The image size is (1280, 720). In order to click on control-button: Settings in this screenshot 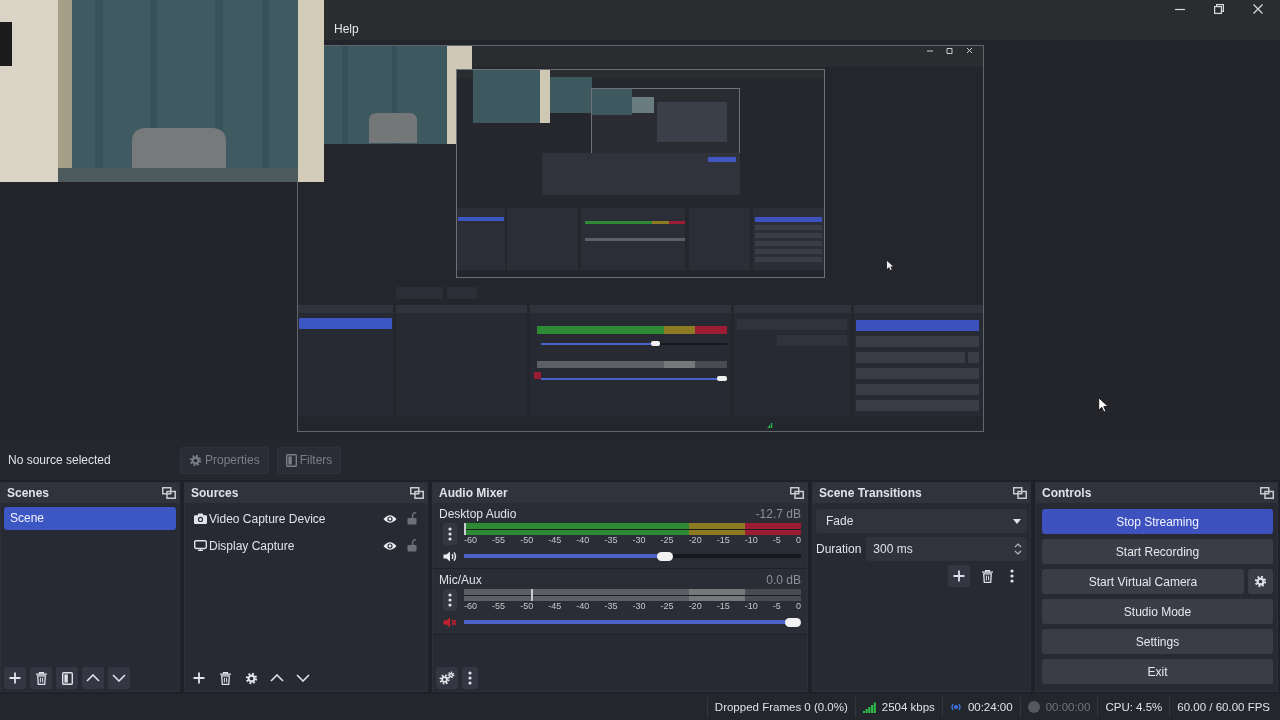, I will do `click(1157, 641)`.